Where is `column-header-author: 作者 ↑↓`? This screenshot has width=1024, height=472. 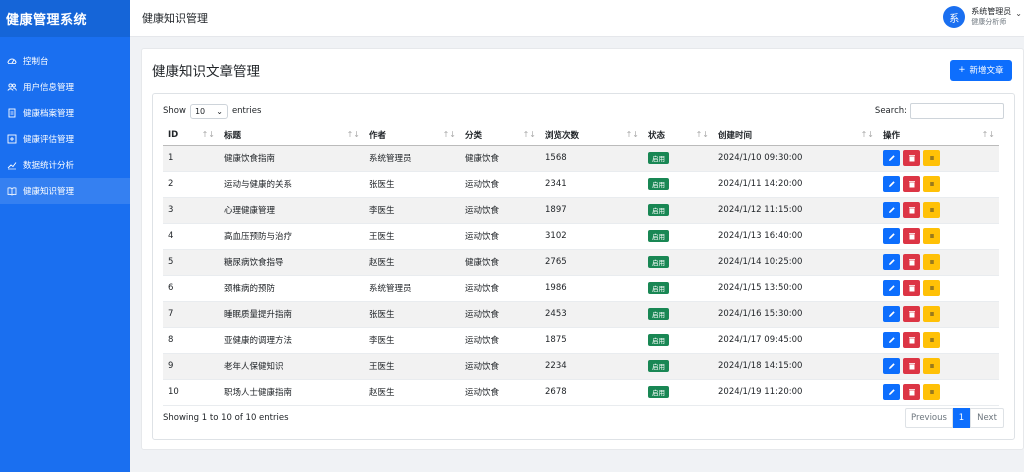 column-header-author: 作者 ↑↓ is located at coordinates (412, 135).